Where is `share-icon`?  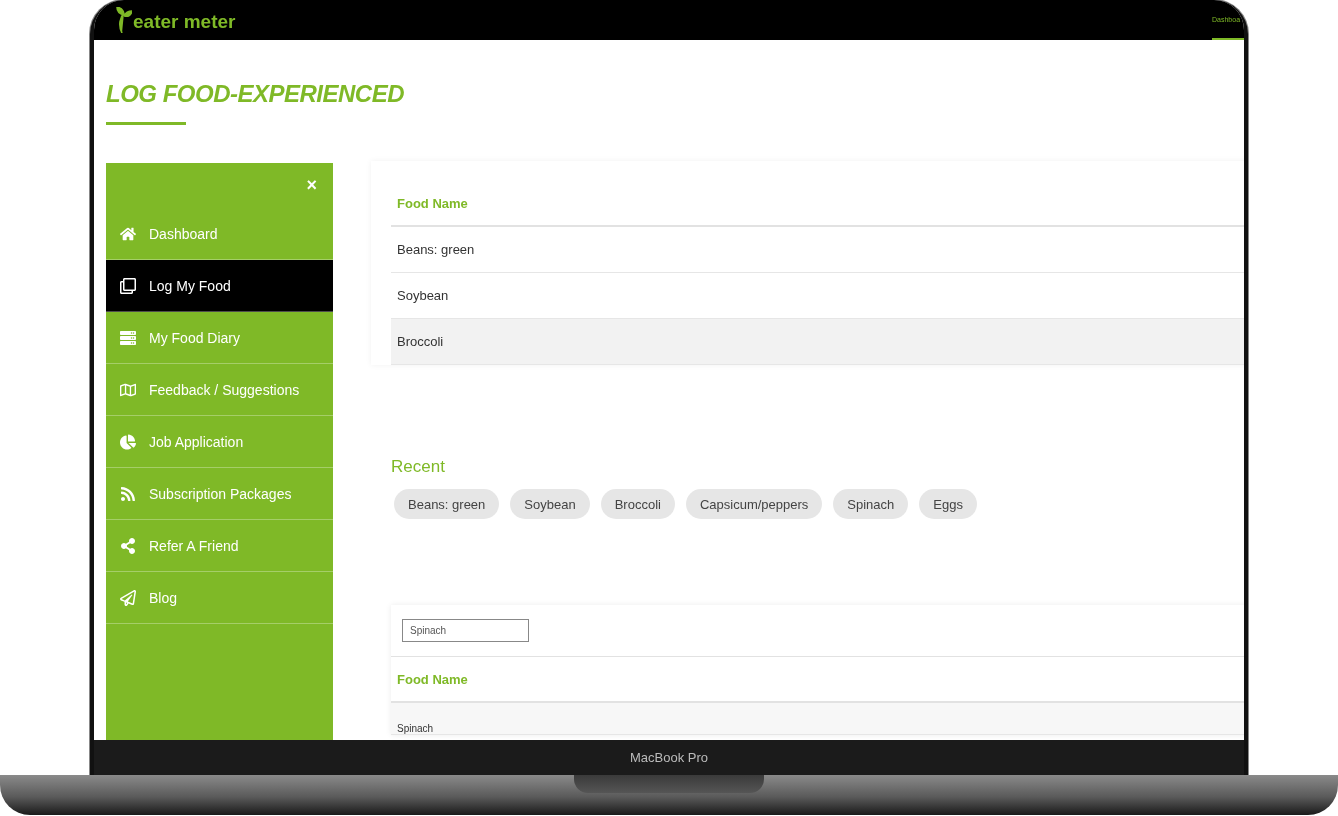 share-icon is located at coordinates (128, 545).